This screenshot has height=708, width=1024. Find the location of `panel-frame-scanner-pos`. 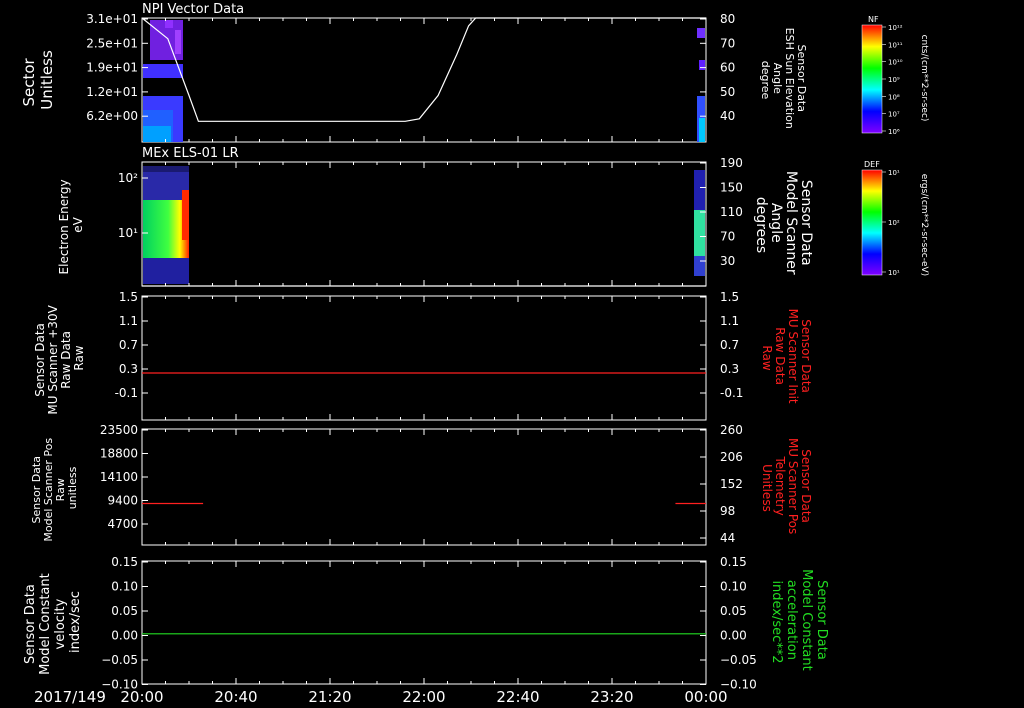

panel-frame-scanner-pos is located at coordinates (424, 487).